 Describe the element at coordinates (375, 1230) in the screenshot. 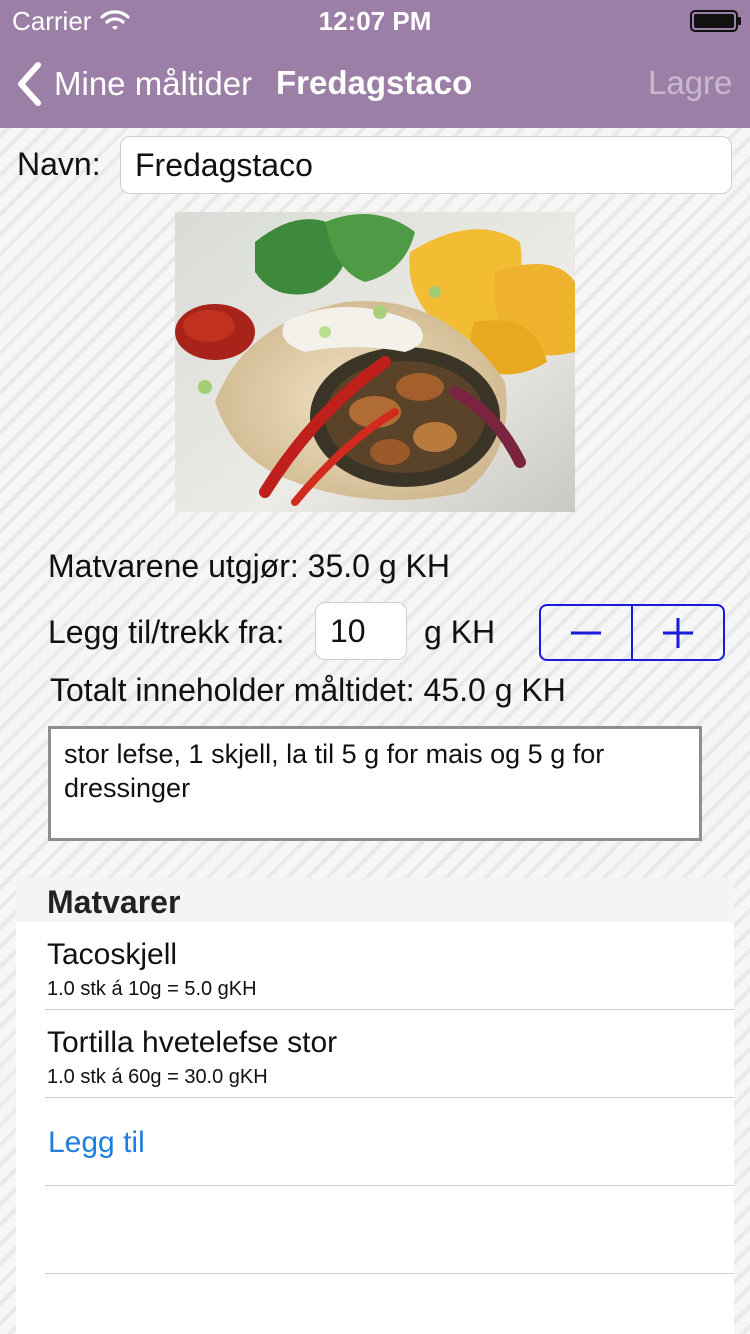

I see `empty-row` at that location.